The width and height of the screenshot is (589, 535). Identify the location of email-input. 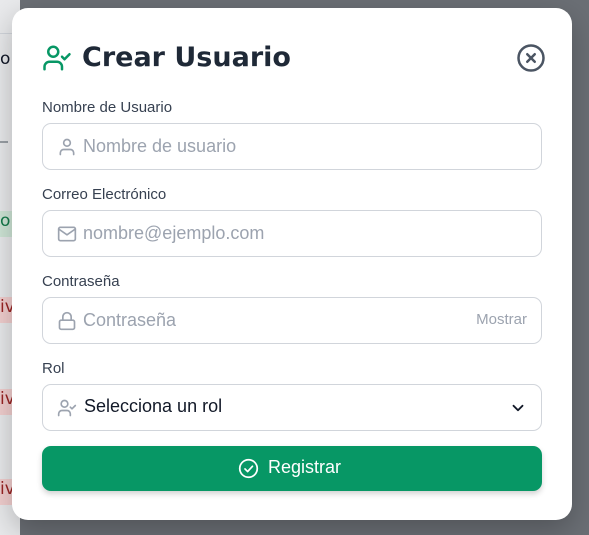
(273, 233).